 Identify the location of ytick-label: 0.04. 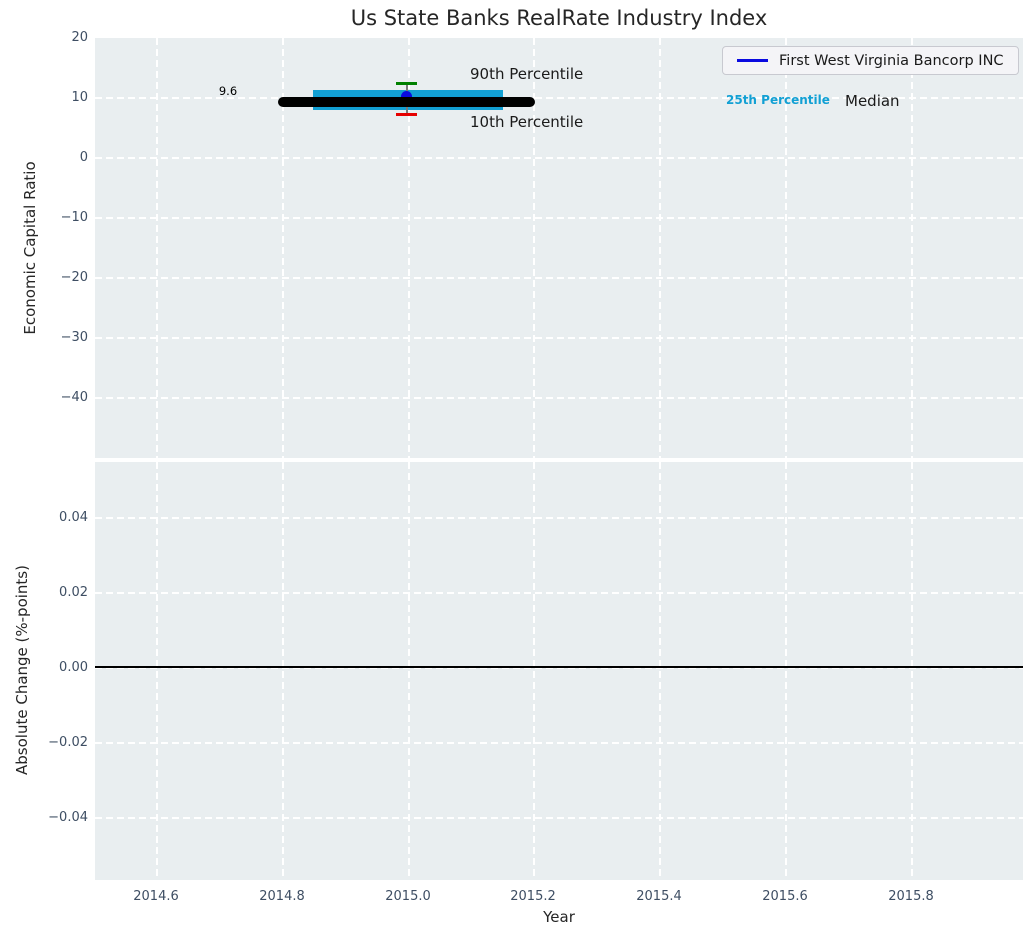
(73, 517).